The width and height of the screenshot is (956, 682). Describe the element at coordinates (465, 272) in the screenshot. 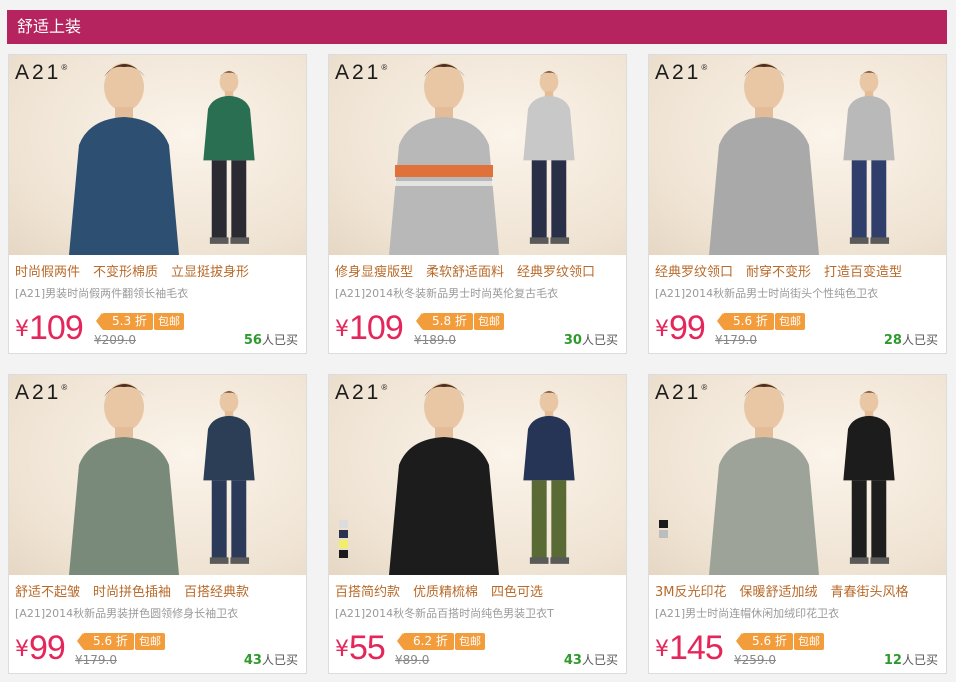

I see `feature-tag: 柔软舒适面料` at that location.